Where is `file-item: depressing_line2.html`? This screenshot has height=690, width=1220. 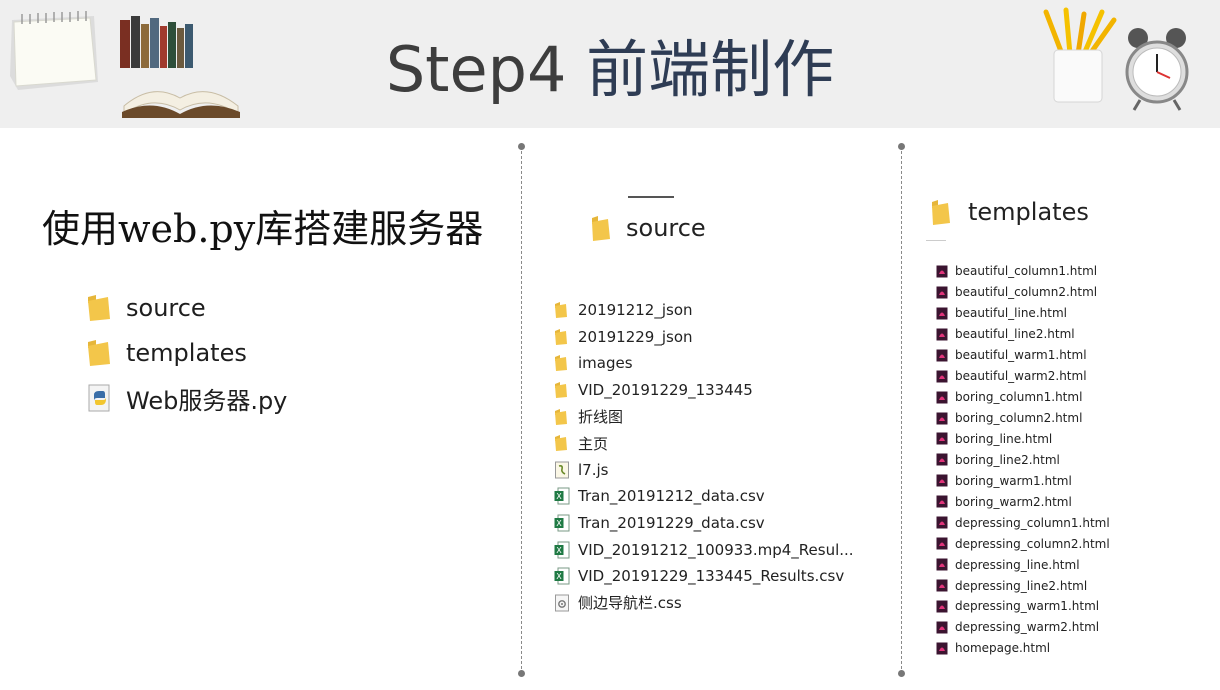
file-item: depressing_line2.html is located at coordinates (1023, 585).